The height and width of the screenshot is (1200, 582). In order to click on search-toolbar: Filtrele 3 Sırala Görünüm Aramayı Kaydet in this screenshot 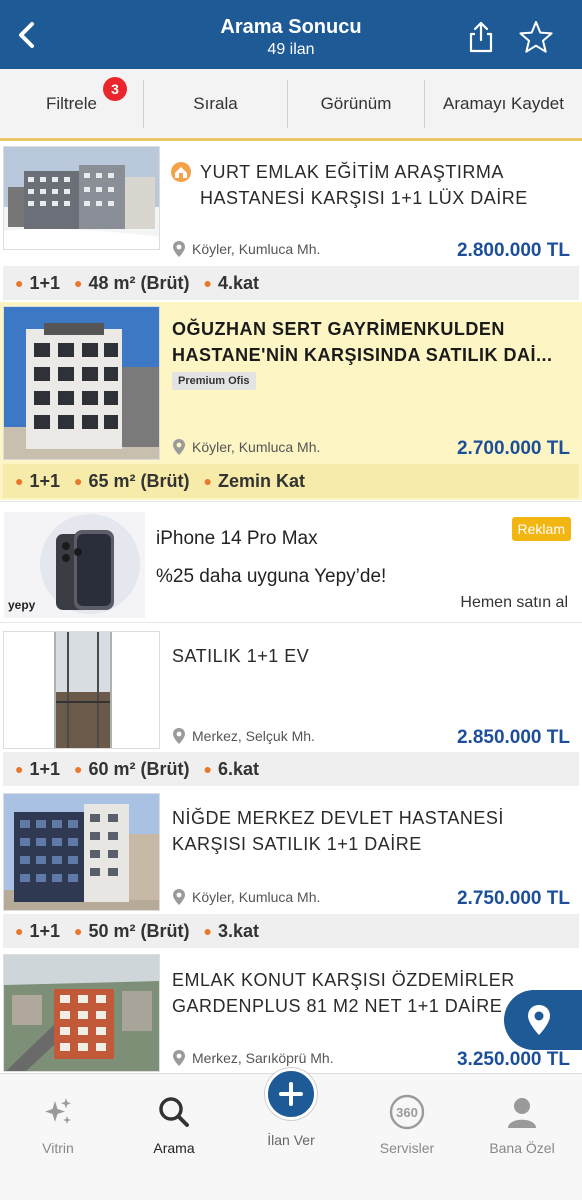, I will do `click(291, 105)`.